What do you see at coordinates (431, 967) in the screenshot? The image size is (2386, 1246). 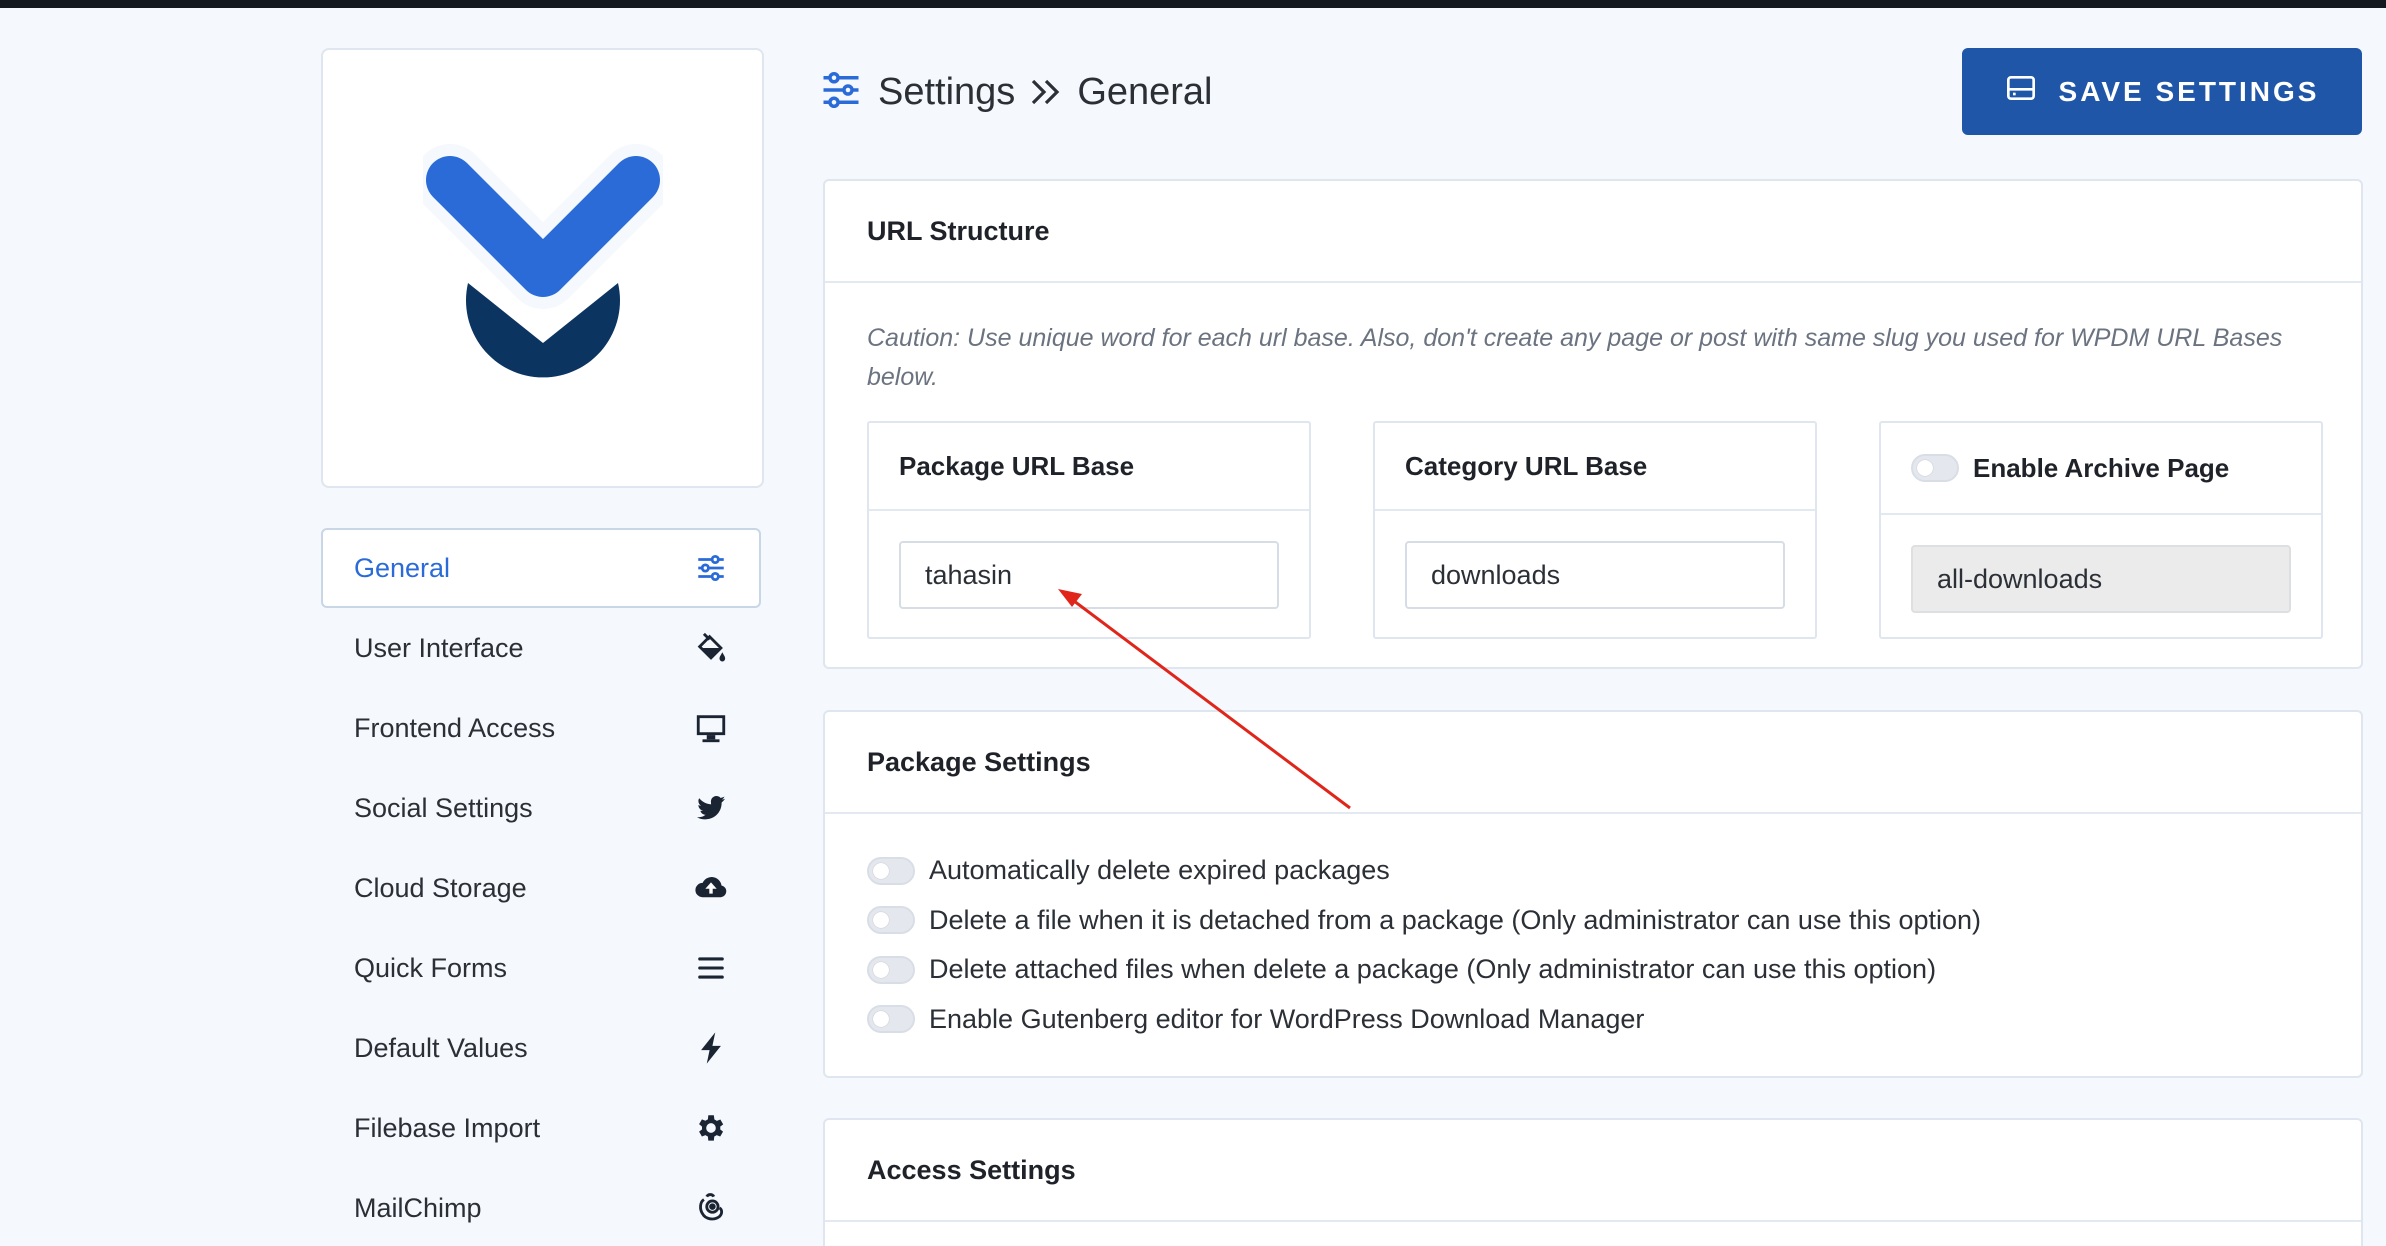 I see `sidebar-item-label: Quick Forms` at bounding box center [431, 967].